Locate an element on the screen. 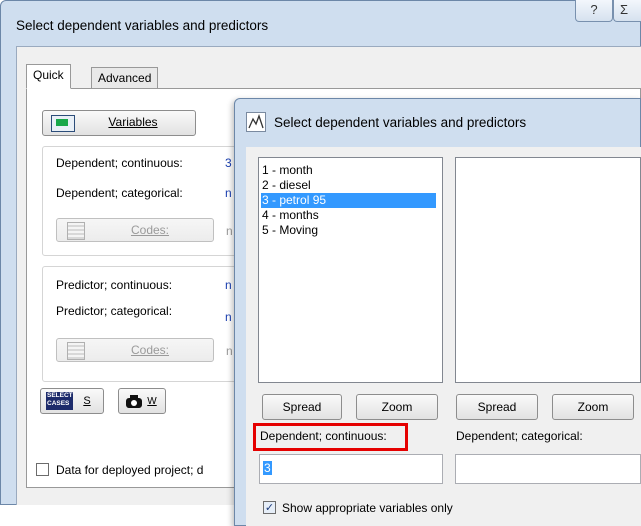 The height and width of the screenshot is (526, 641). help-icon: ? is located at coordinates (594, 9).